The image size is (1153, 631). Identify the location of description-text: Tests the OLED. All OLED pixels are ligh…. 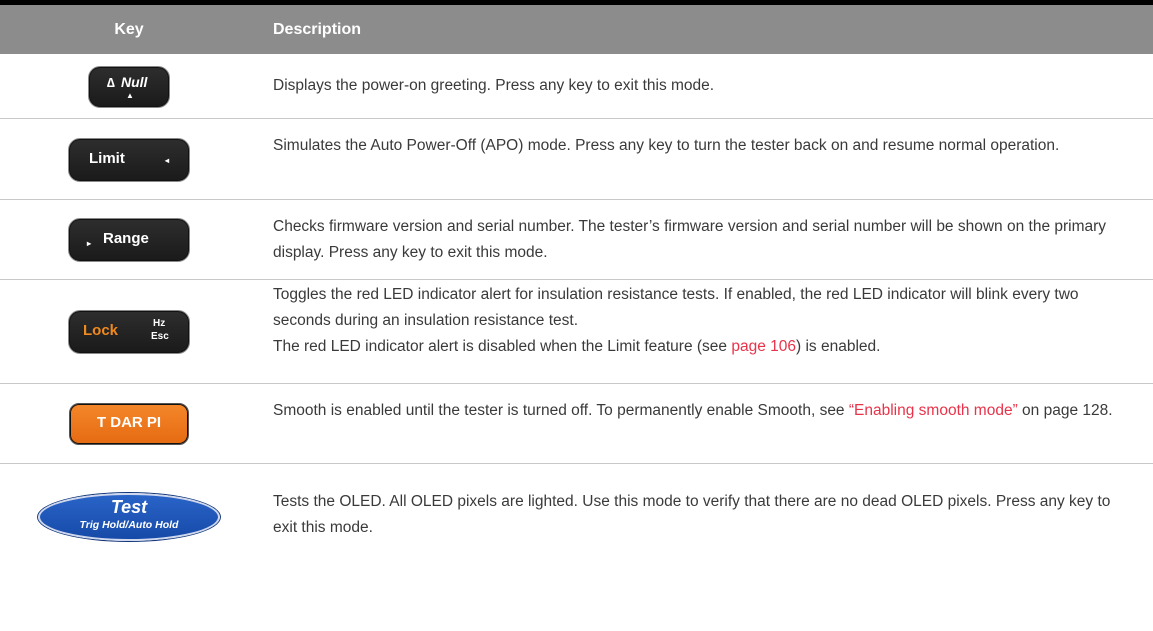
(692, 514).